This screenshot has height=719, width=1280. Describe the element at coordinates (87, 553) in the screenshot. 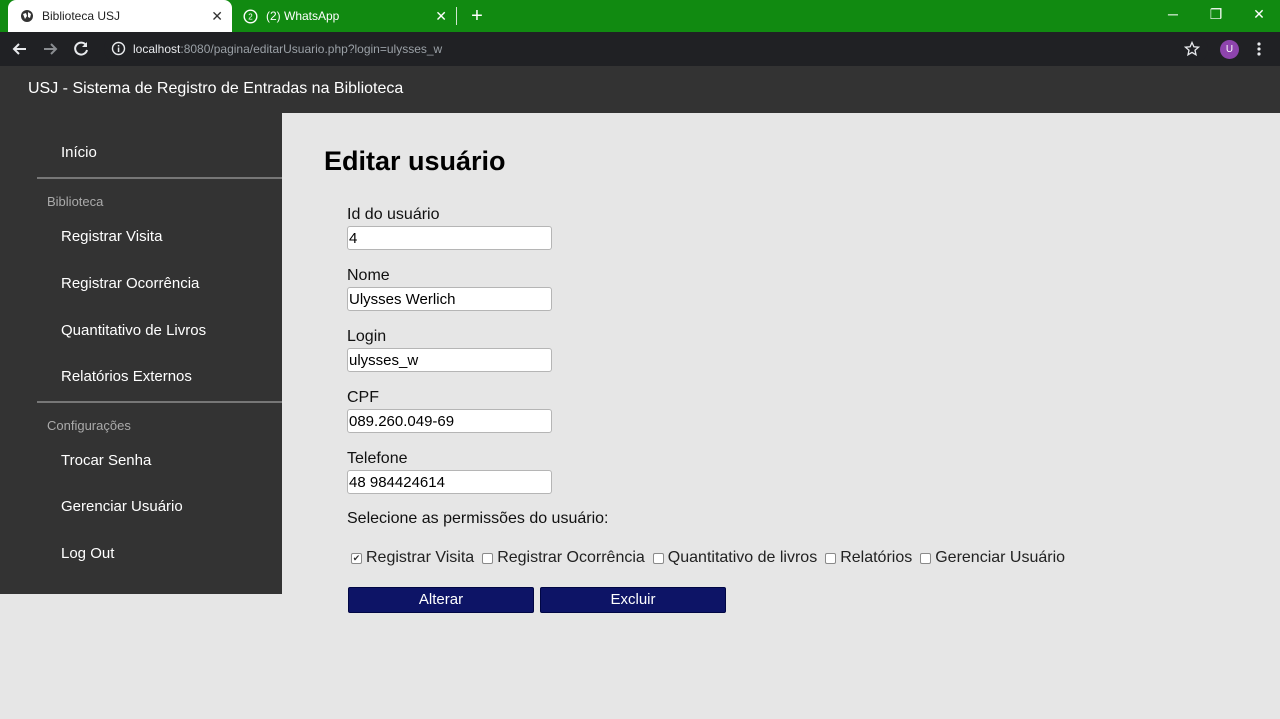

I see `sidebar-item-log-out: Log Out` at that location.